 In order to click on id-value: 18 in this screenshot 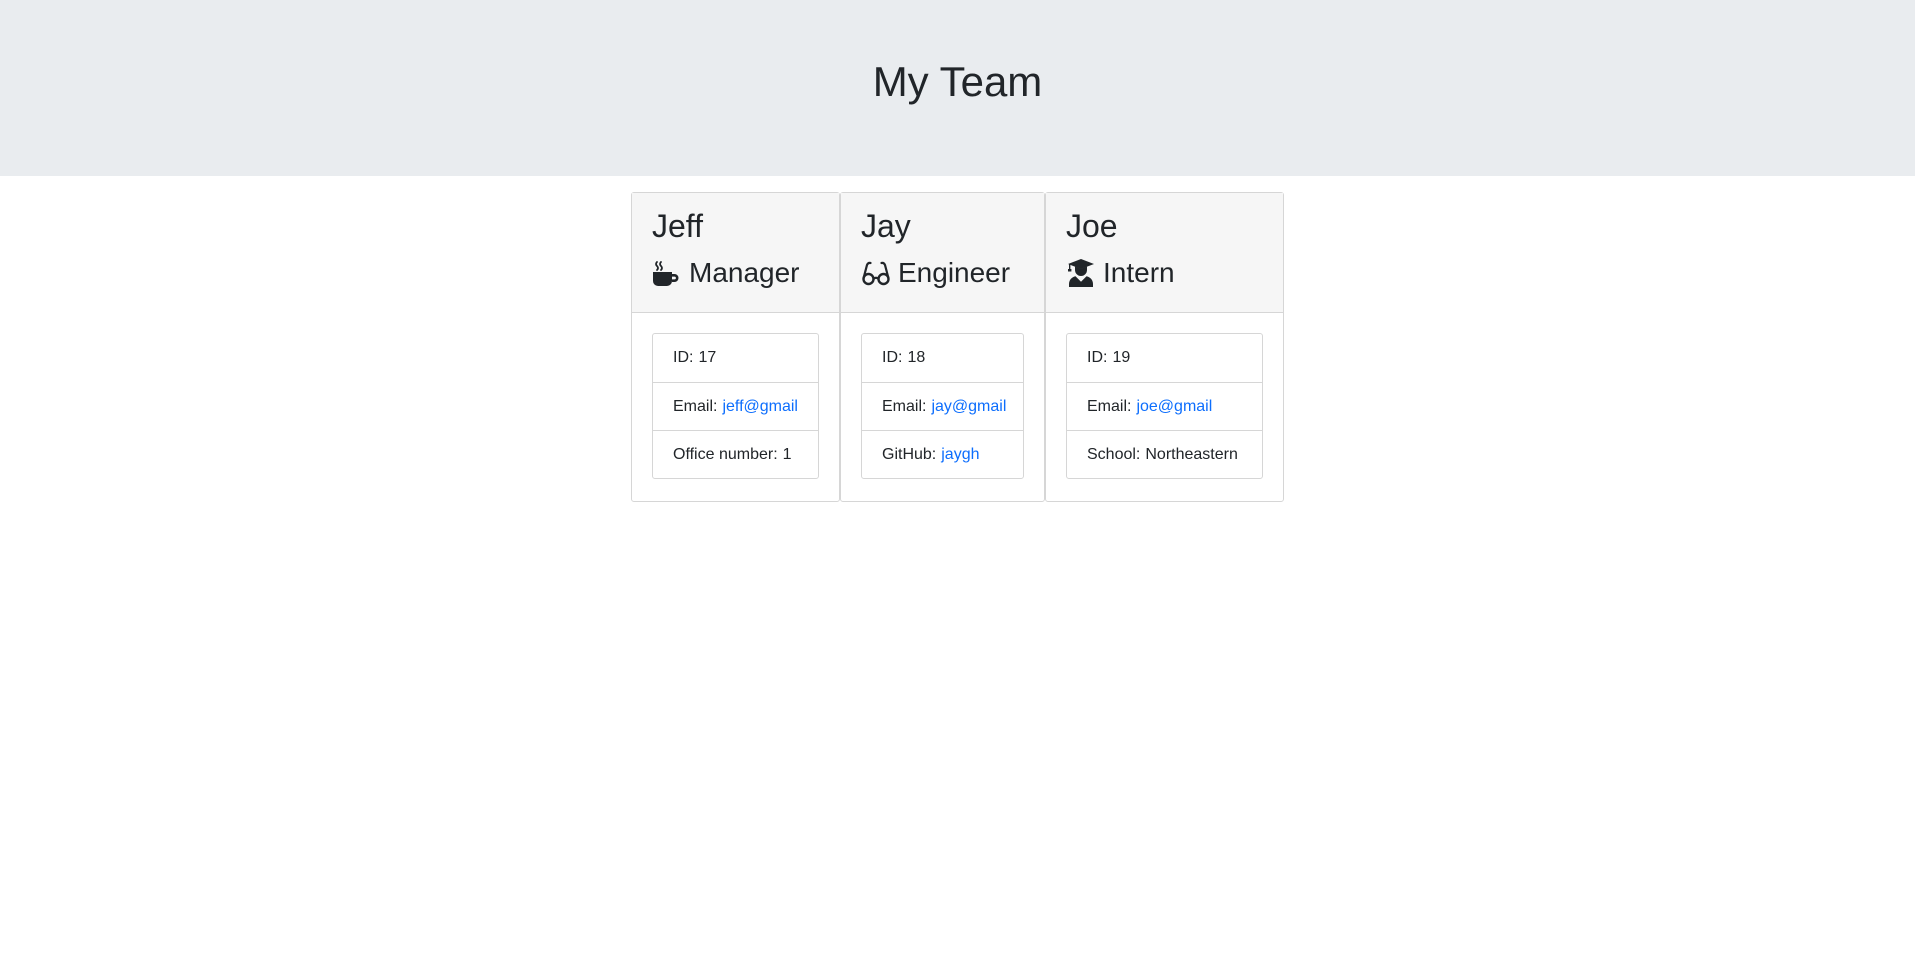, I will do `click(916, 357)`.